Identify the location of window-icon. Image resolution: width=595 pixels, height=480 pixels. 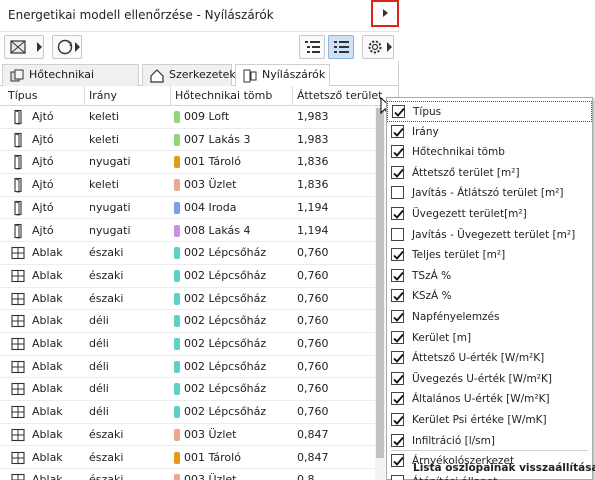
(18, 275).